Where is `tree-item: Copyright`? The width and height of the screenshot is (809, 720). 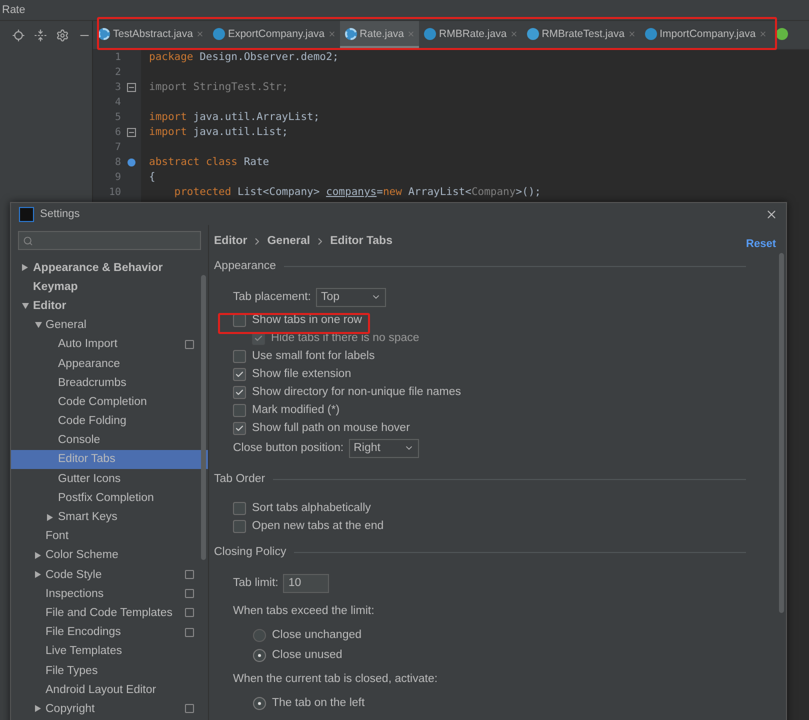
tree-item: Copyright is located at coordinates (109, 708).